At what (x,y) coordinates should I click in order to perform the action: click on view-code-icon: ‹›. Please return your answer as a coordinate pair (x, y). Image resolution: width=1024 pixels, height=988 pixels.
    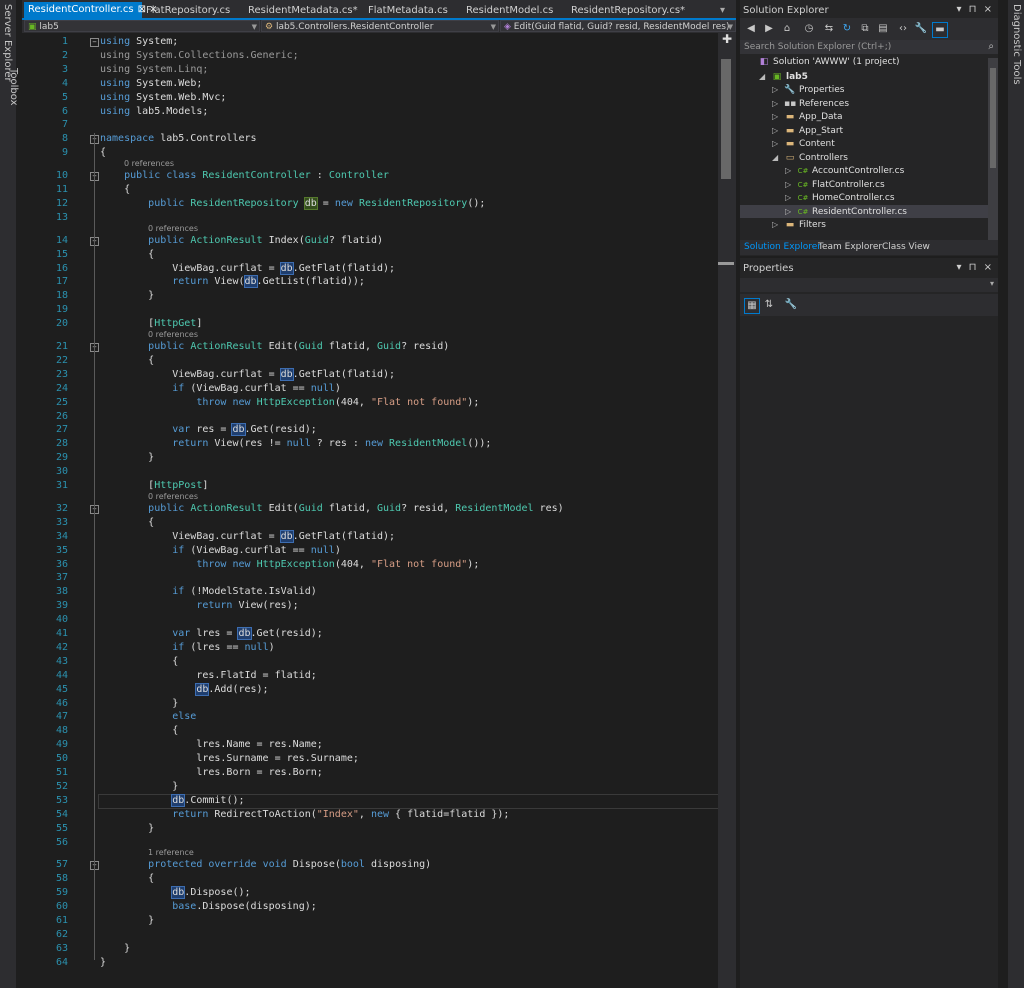
    Looking at the image, I should click on (903, 29).